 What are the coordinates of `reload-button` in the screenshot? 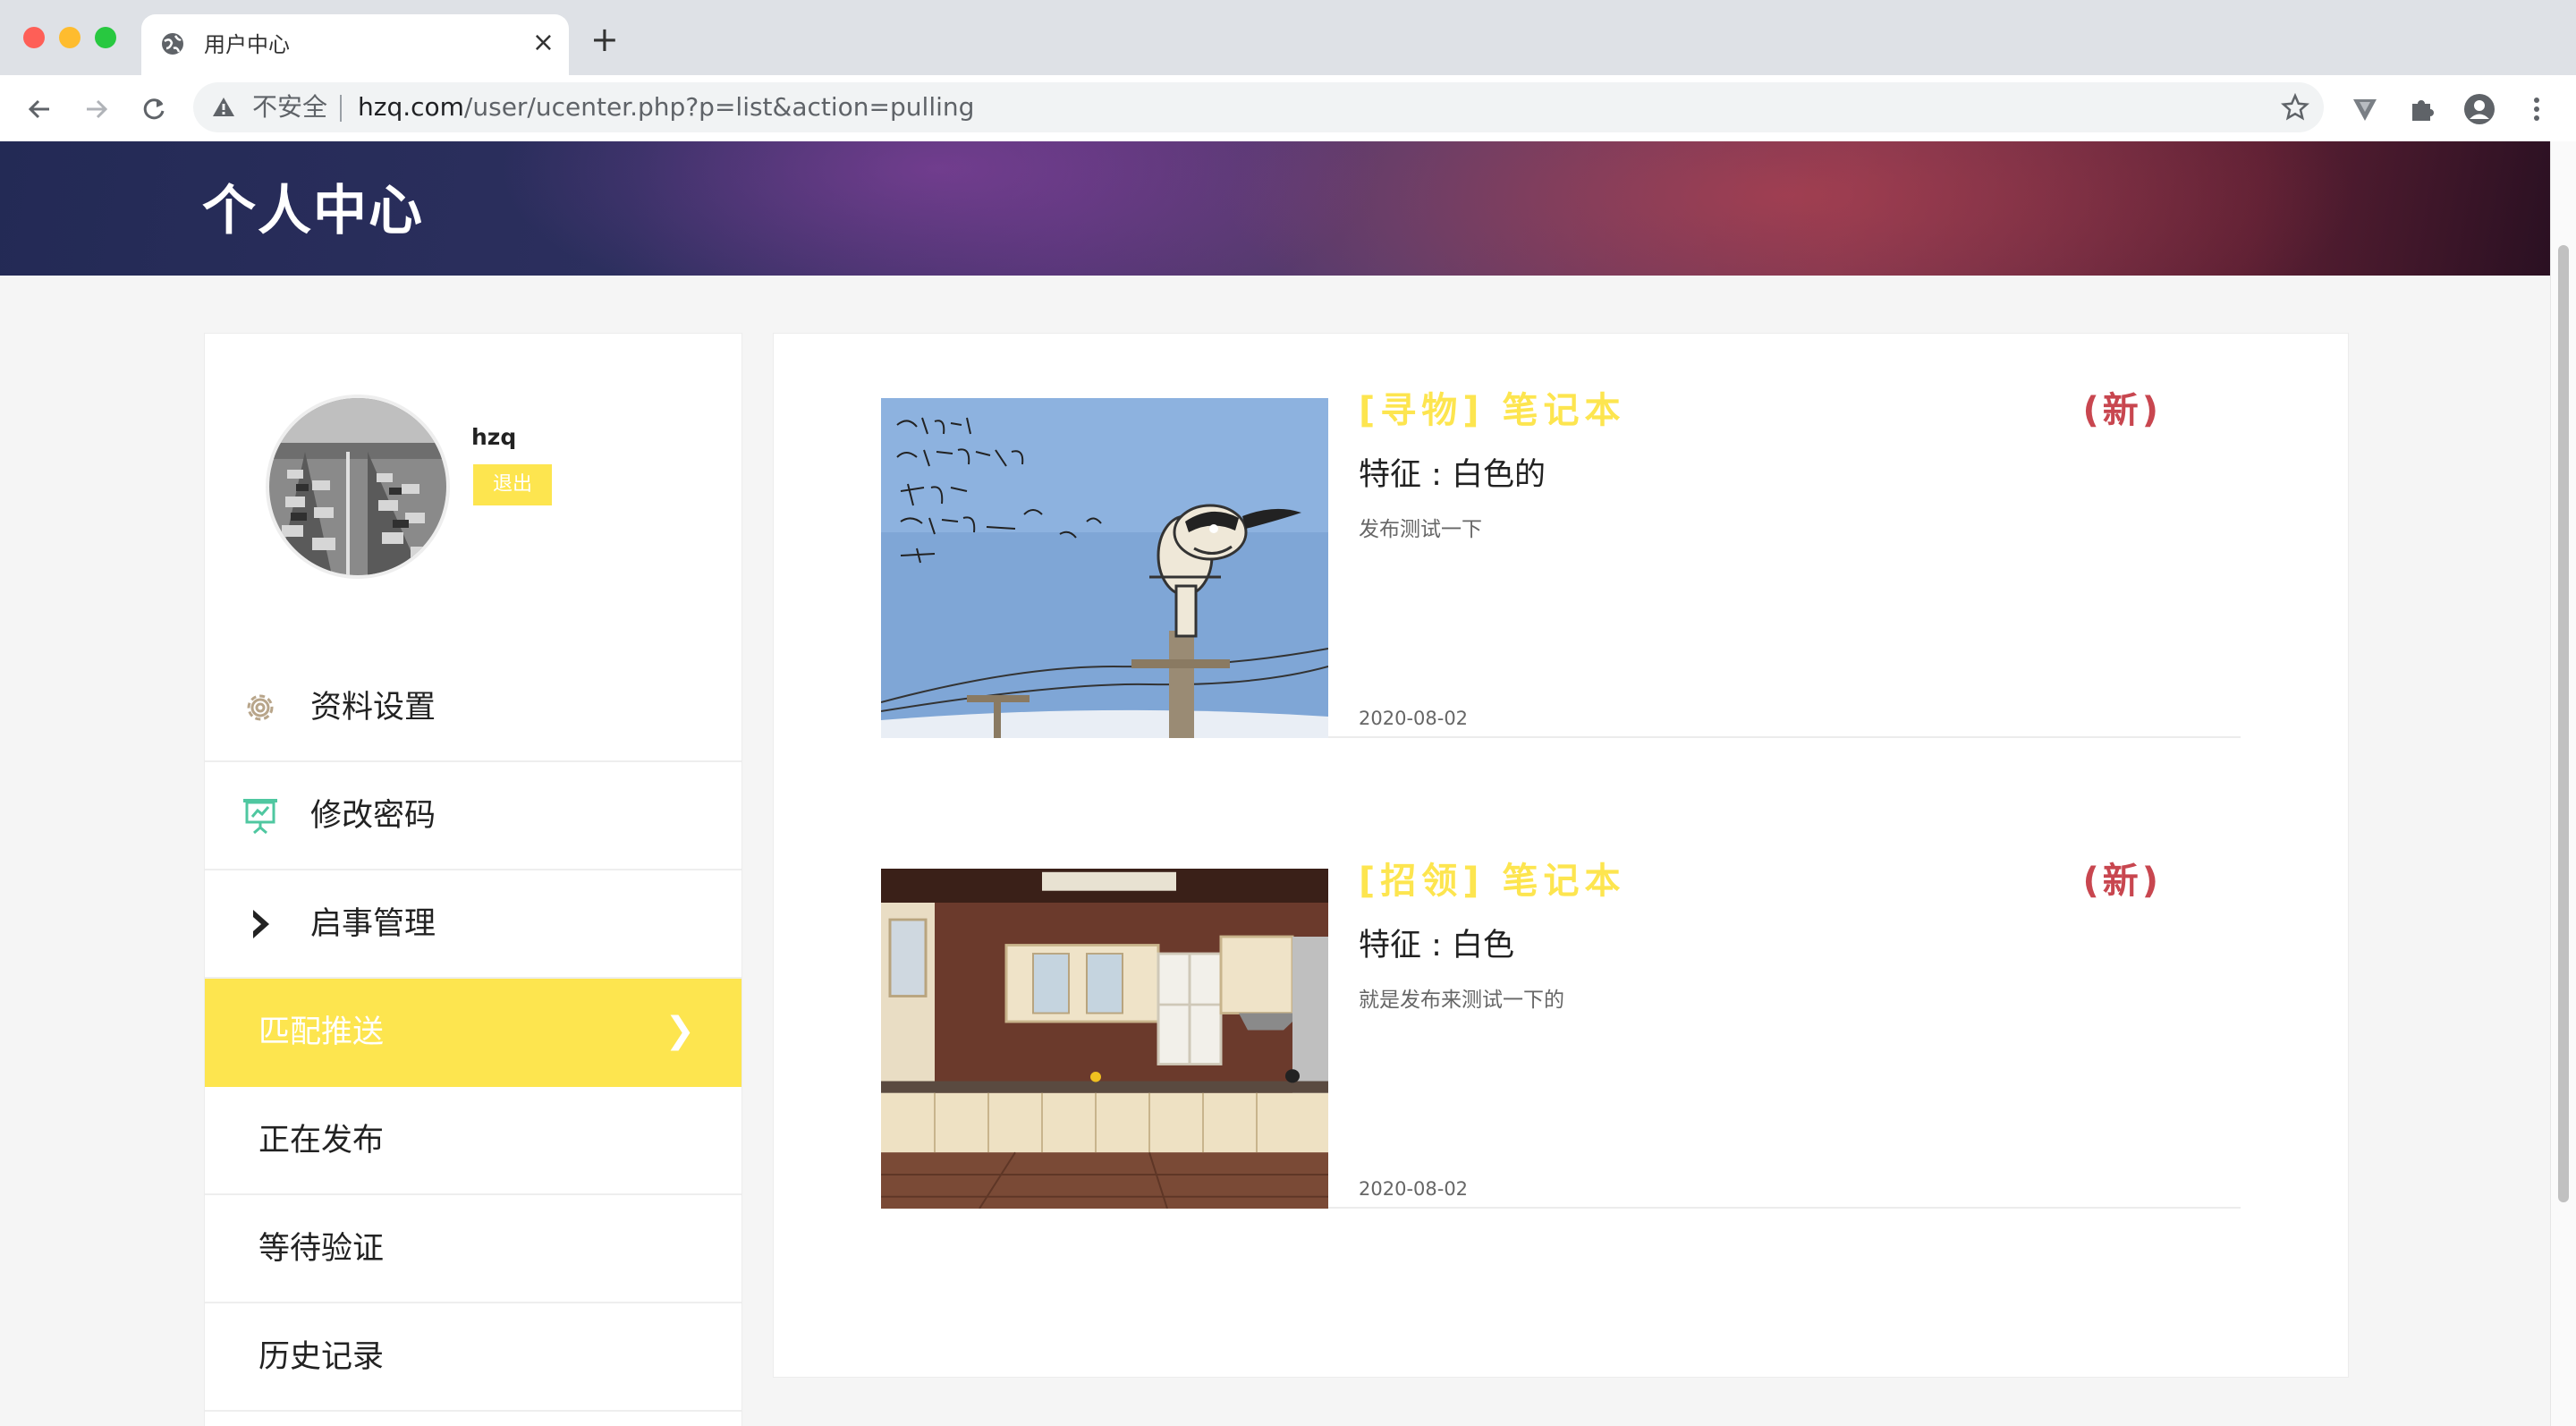 It's located at (154, 109).